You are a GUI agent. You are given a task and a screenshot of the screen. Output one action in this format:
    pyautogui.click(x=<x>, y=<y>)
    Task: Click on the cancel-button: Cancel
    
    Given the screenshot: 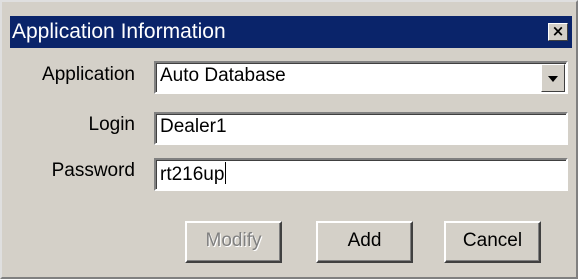 What is the action you would take?
    pyautogui.click(x=492, y=242)
    